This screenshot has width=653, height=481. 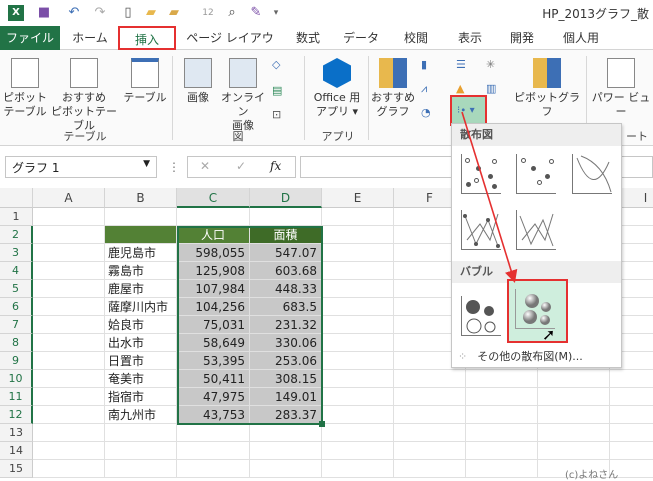 I want to click on tab-insert: 挿入, so click(x=147, y=38).